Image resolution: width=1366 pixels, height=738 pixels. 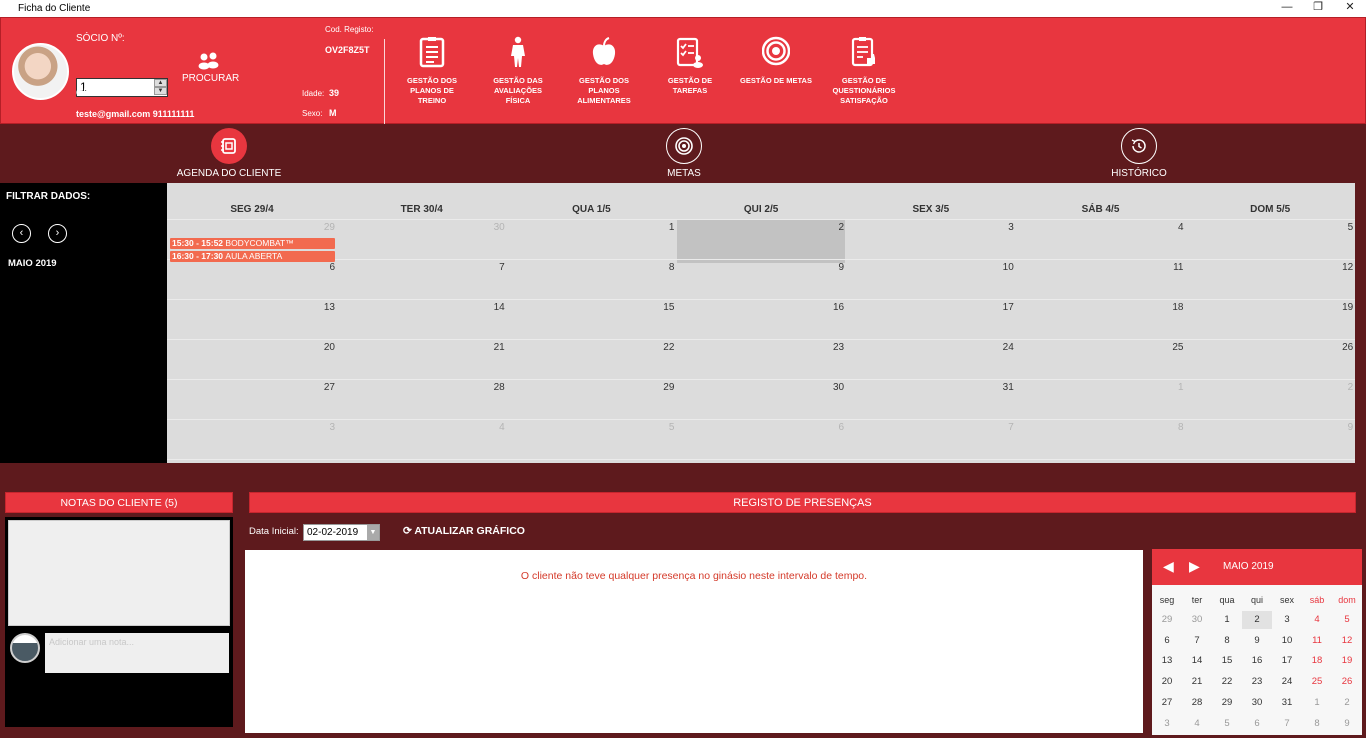 What do you see at coordinates (930, 267) in the screenshot?
I see `calendar-day: 10` at bounding box center [930, 267].